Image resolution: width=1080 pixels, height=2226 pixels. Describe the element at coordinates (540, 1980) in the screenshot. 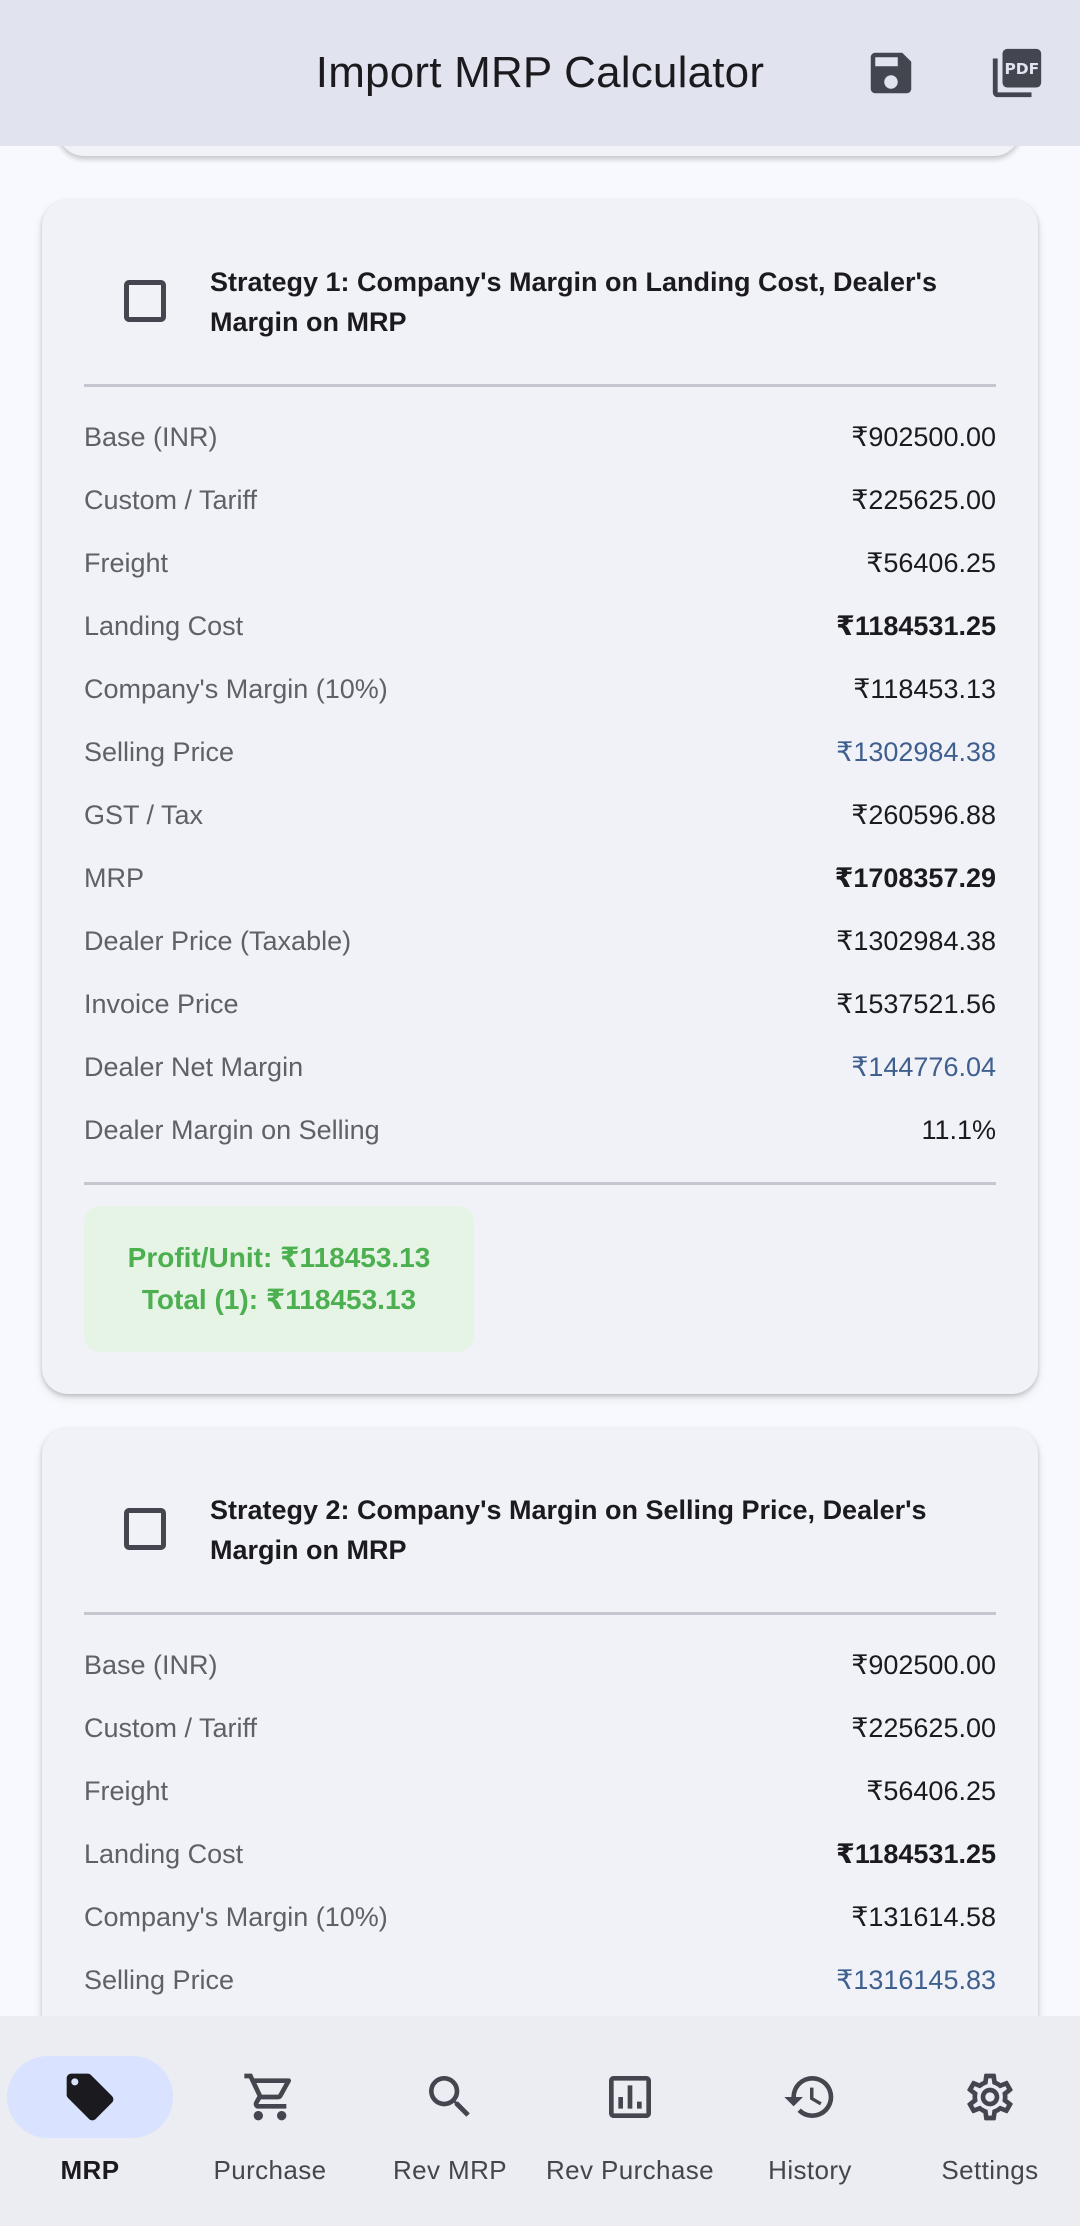

I see `row-selling-price: Selling Price ₹1316145.83` at that location.